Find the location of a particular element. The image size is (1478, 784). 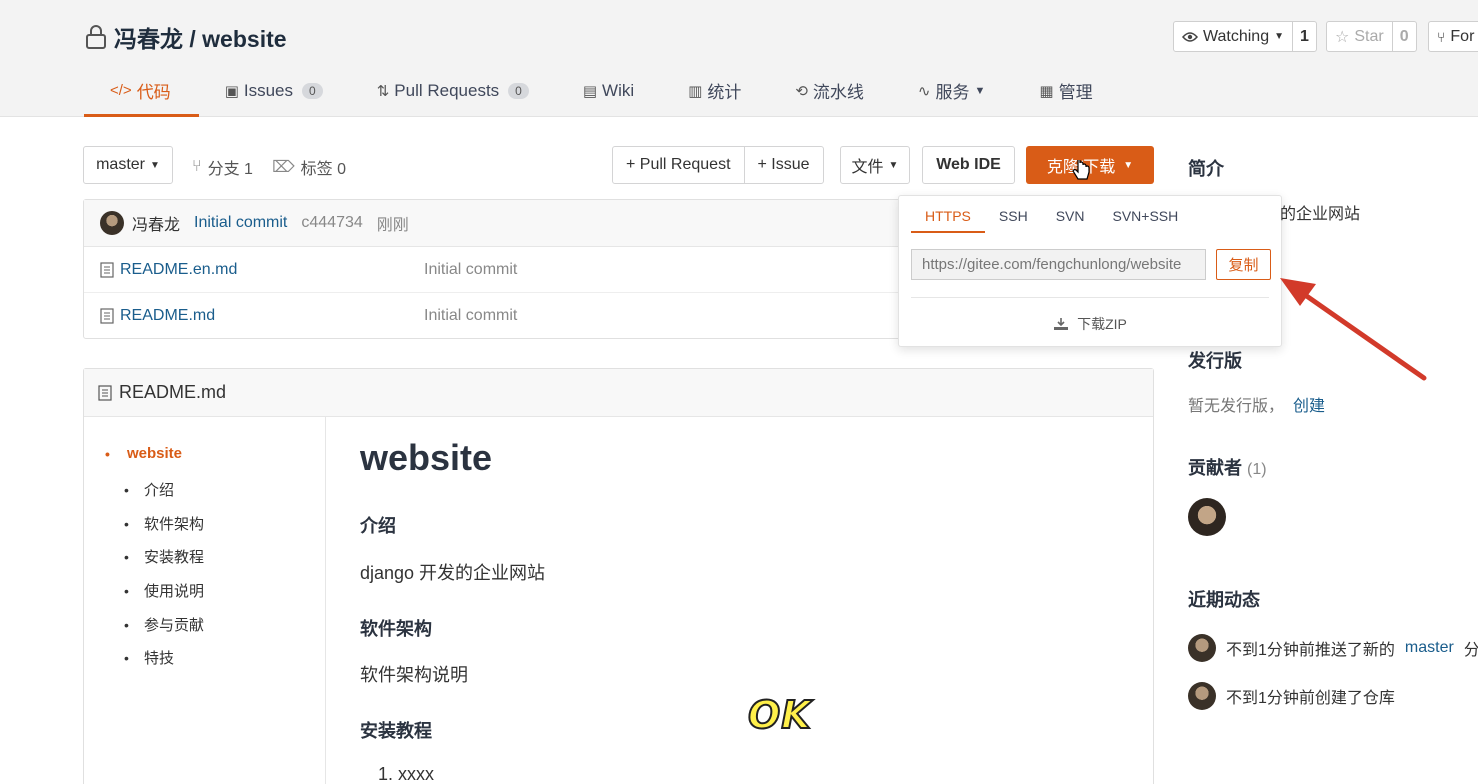

download-zip-button: 下载ZIP is located at coordinates (1090, 324).